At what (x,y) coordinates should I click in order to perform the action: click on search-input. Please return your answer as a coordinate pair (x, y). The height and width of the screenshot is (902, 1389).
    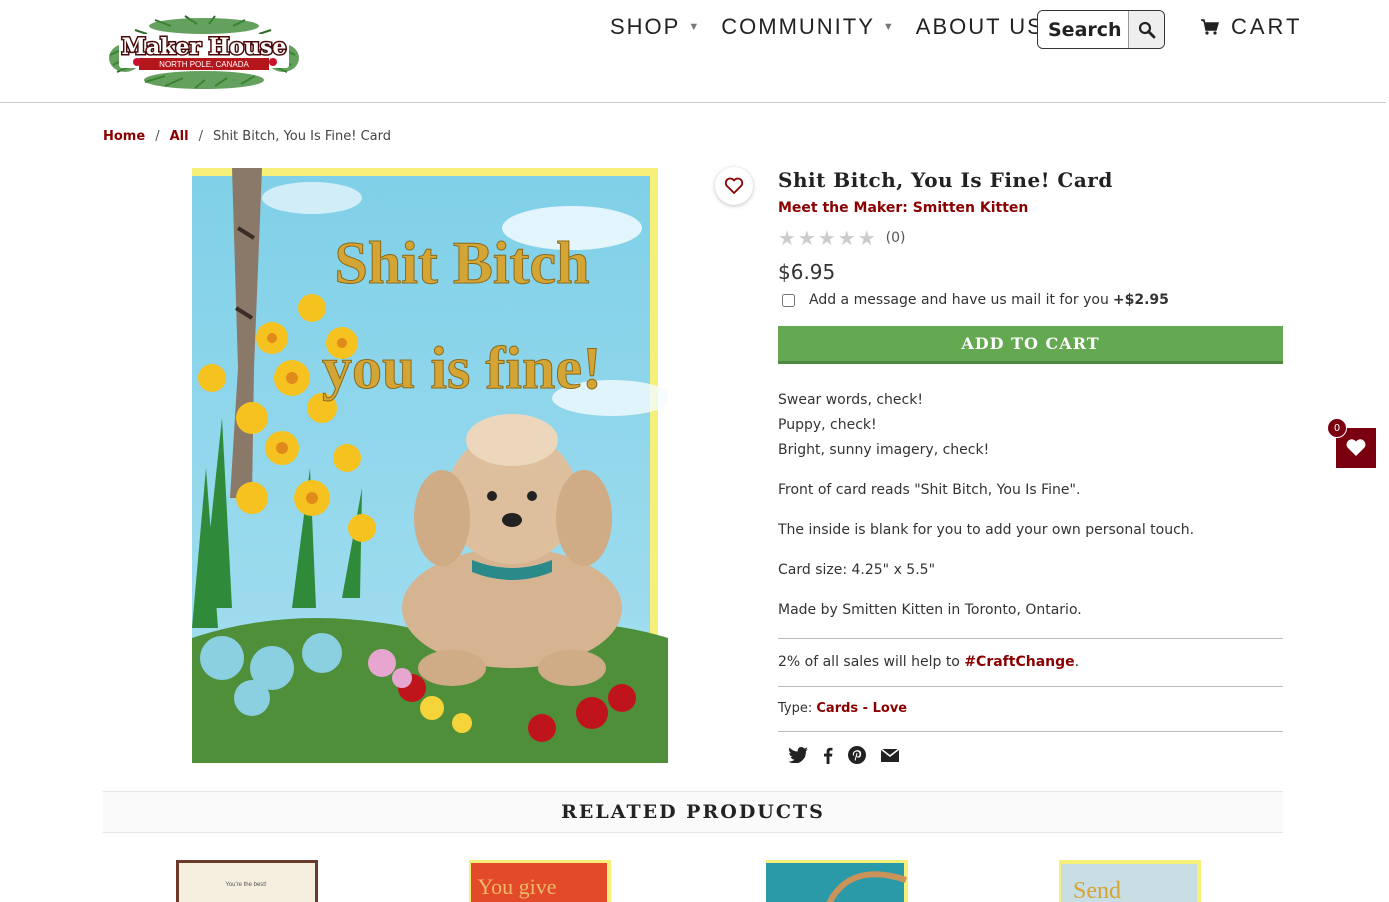
    Looking at the image, I should click on (1083, 29).